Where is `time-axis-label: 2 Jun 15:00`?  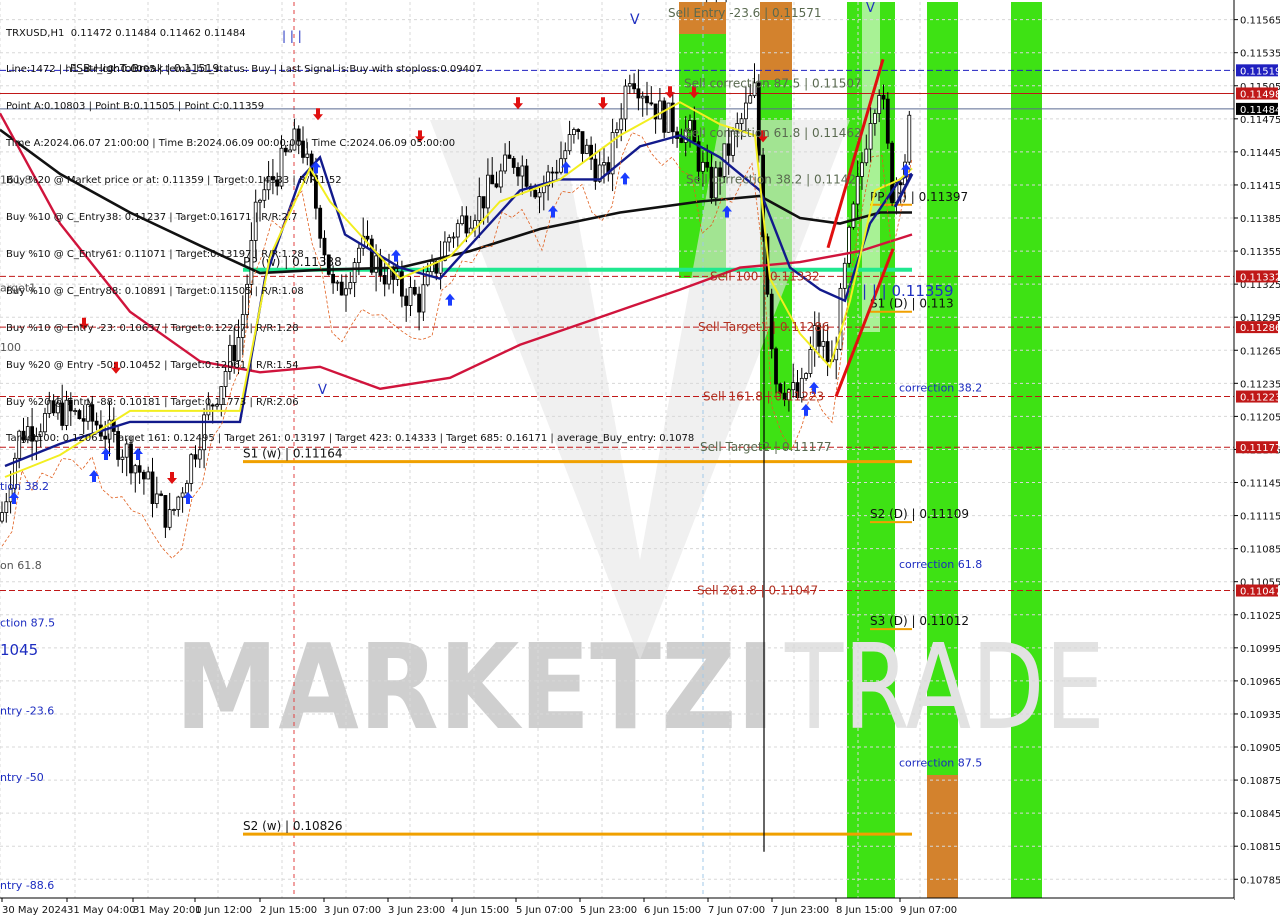 time-axis-label: 2 Jun 15:00 is located at coordinates (288, 910).